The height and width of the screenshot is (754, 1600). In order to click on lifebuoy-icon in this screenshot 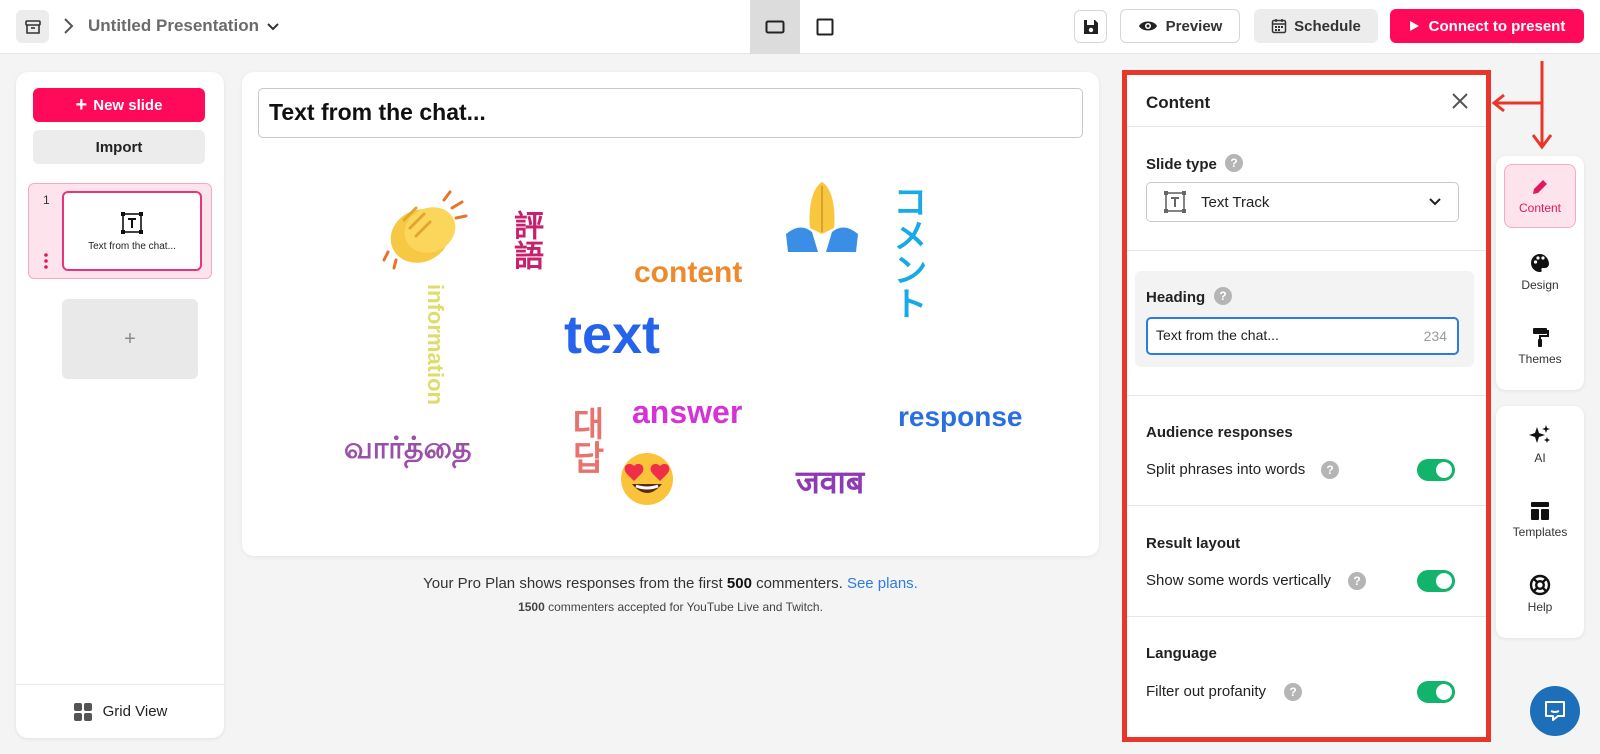, I will do `click(1540, 585)`.